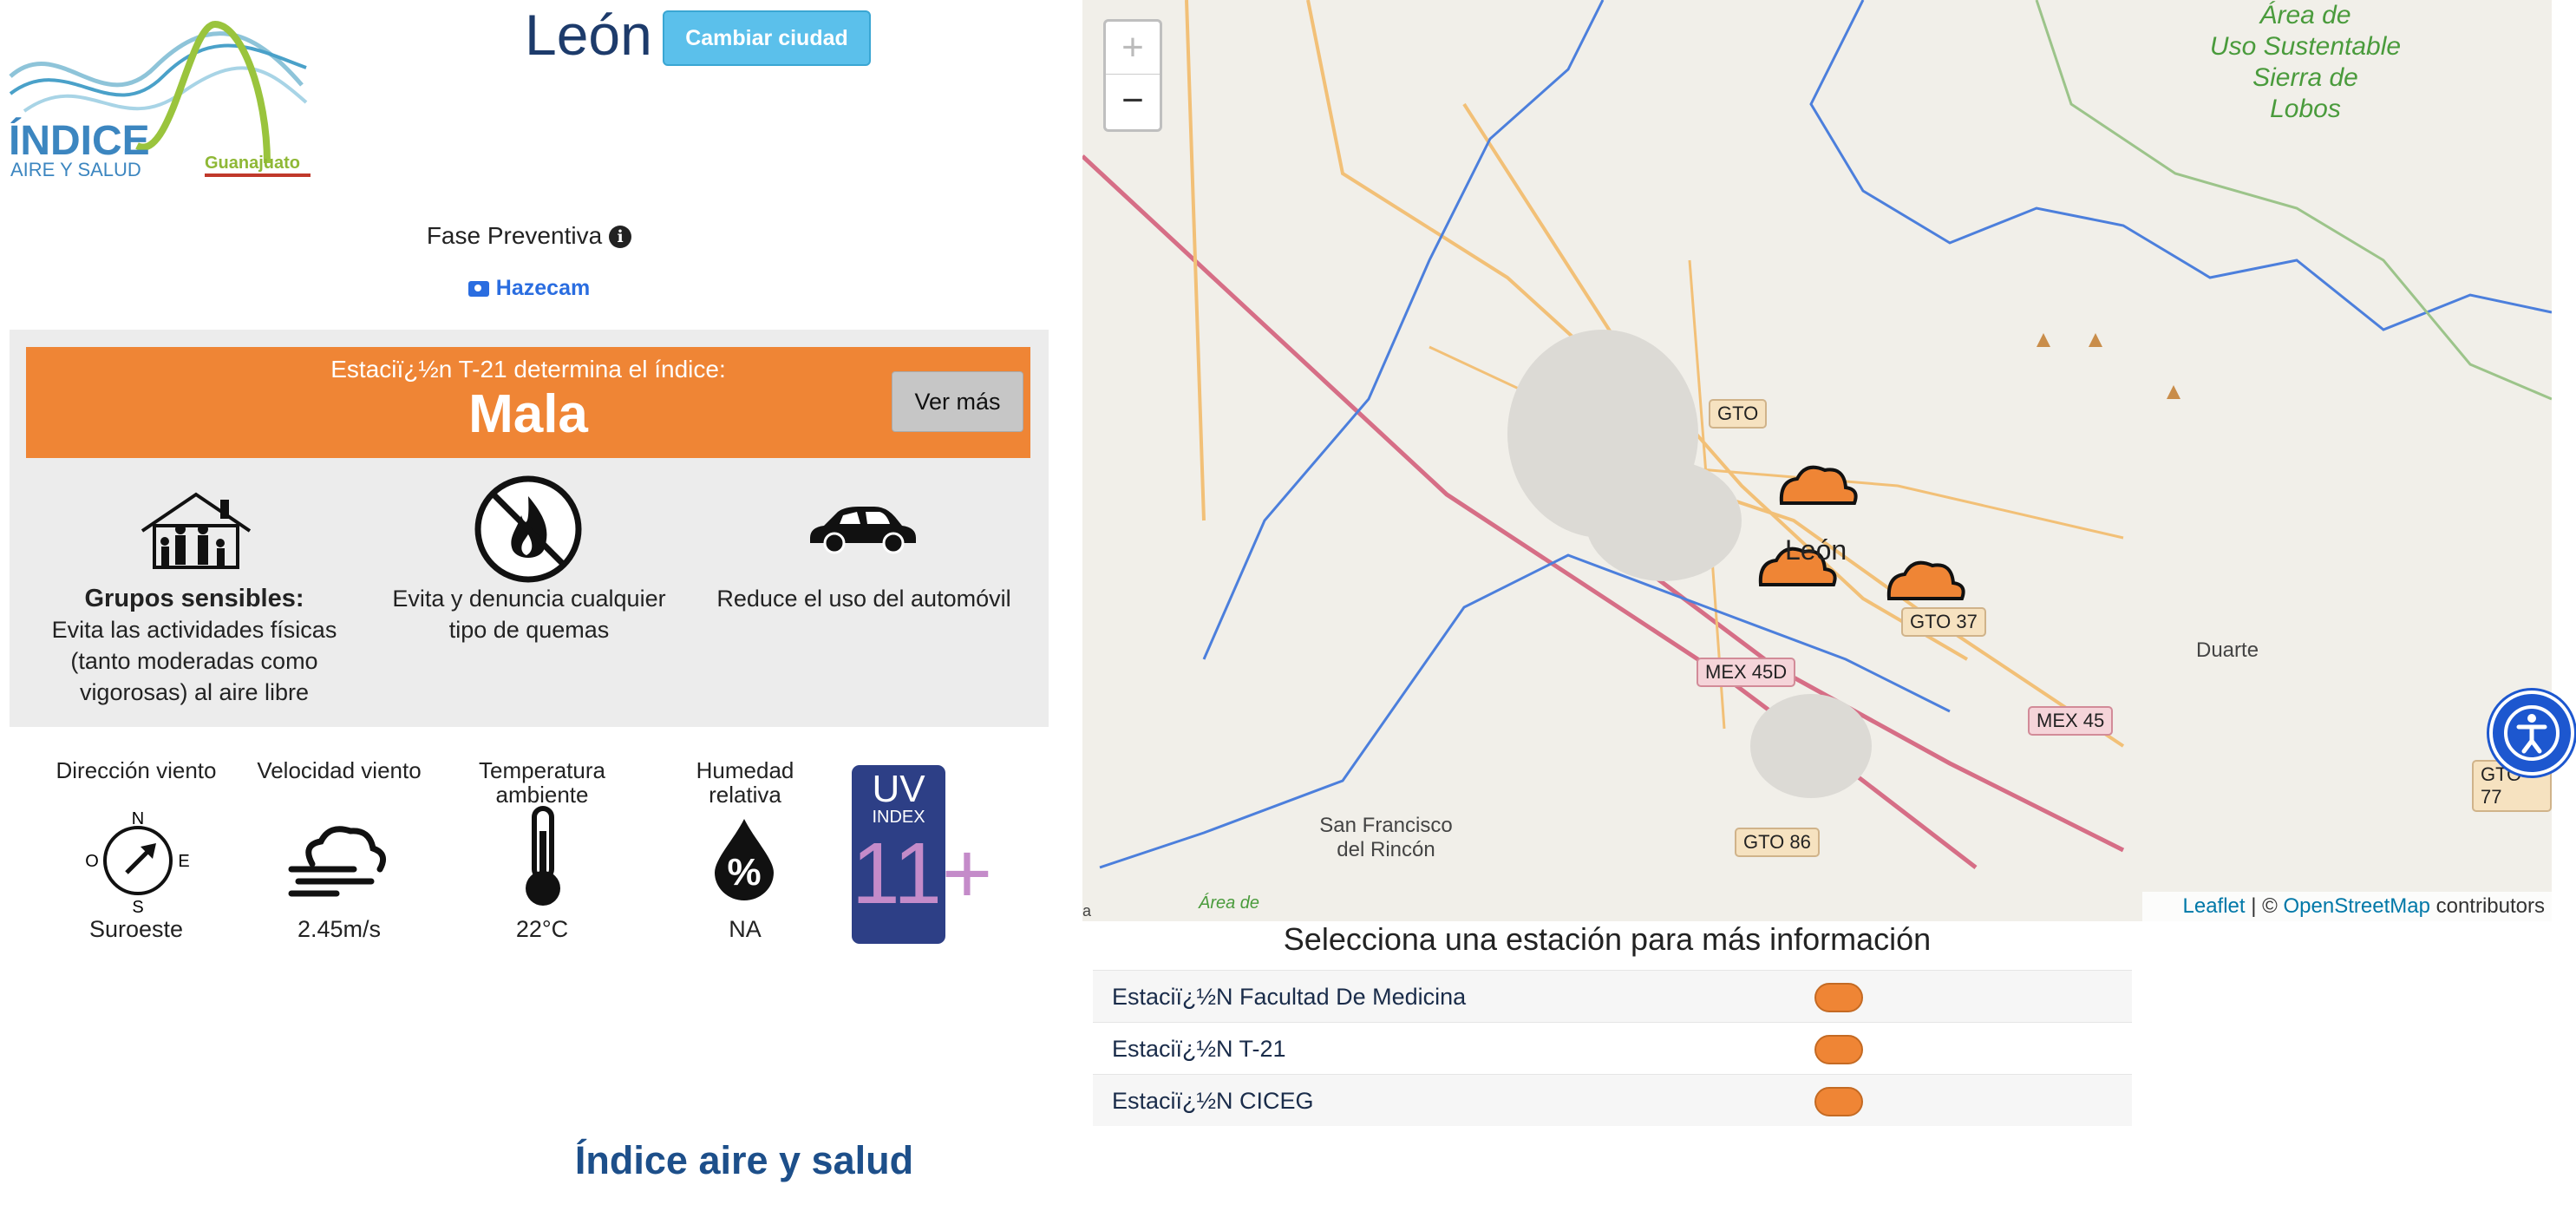  I want to click on uv-index-badge: UV INDEX 11+, so click(922, 854).